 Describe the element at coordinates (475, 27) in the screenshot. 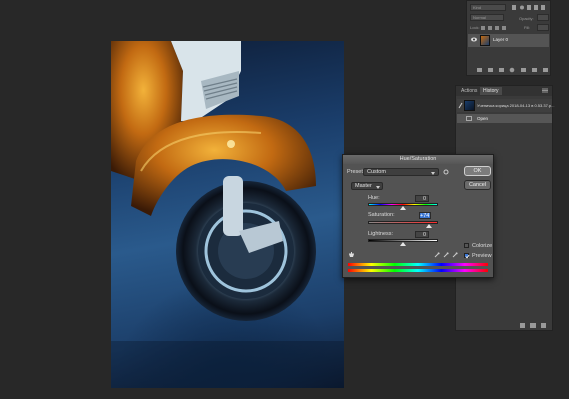

I see `lock-label: Lock:` at that location.